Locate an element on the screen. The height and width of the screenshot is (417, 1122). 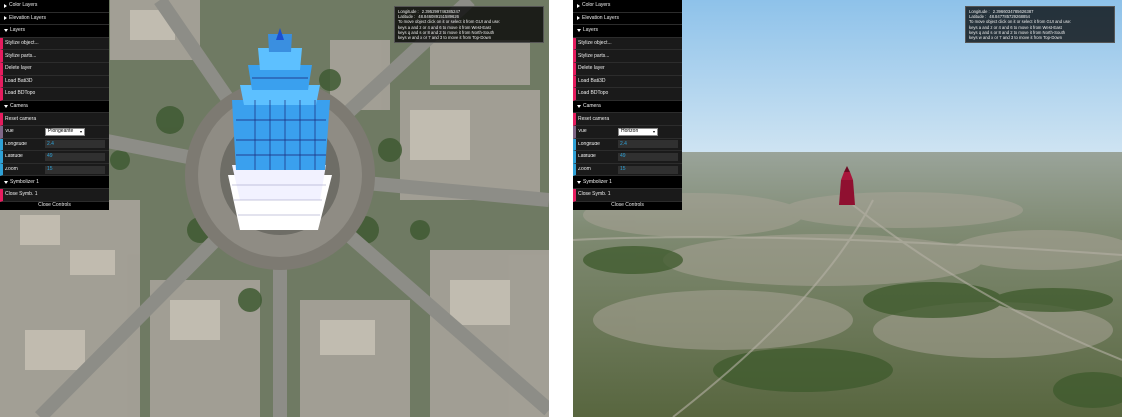
longitude-row: Longitude 2.4 is located at coordinates (54, 145).